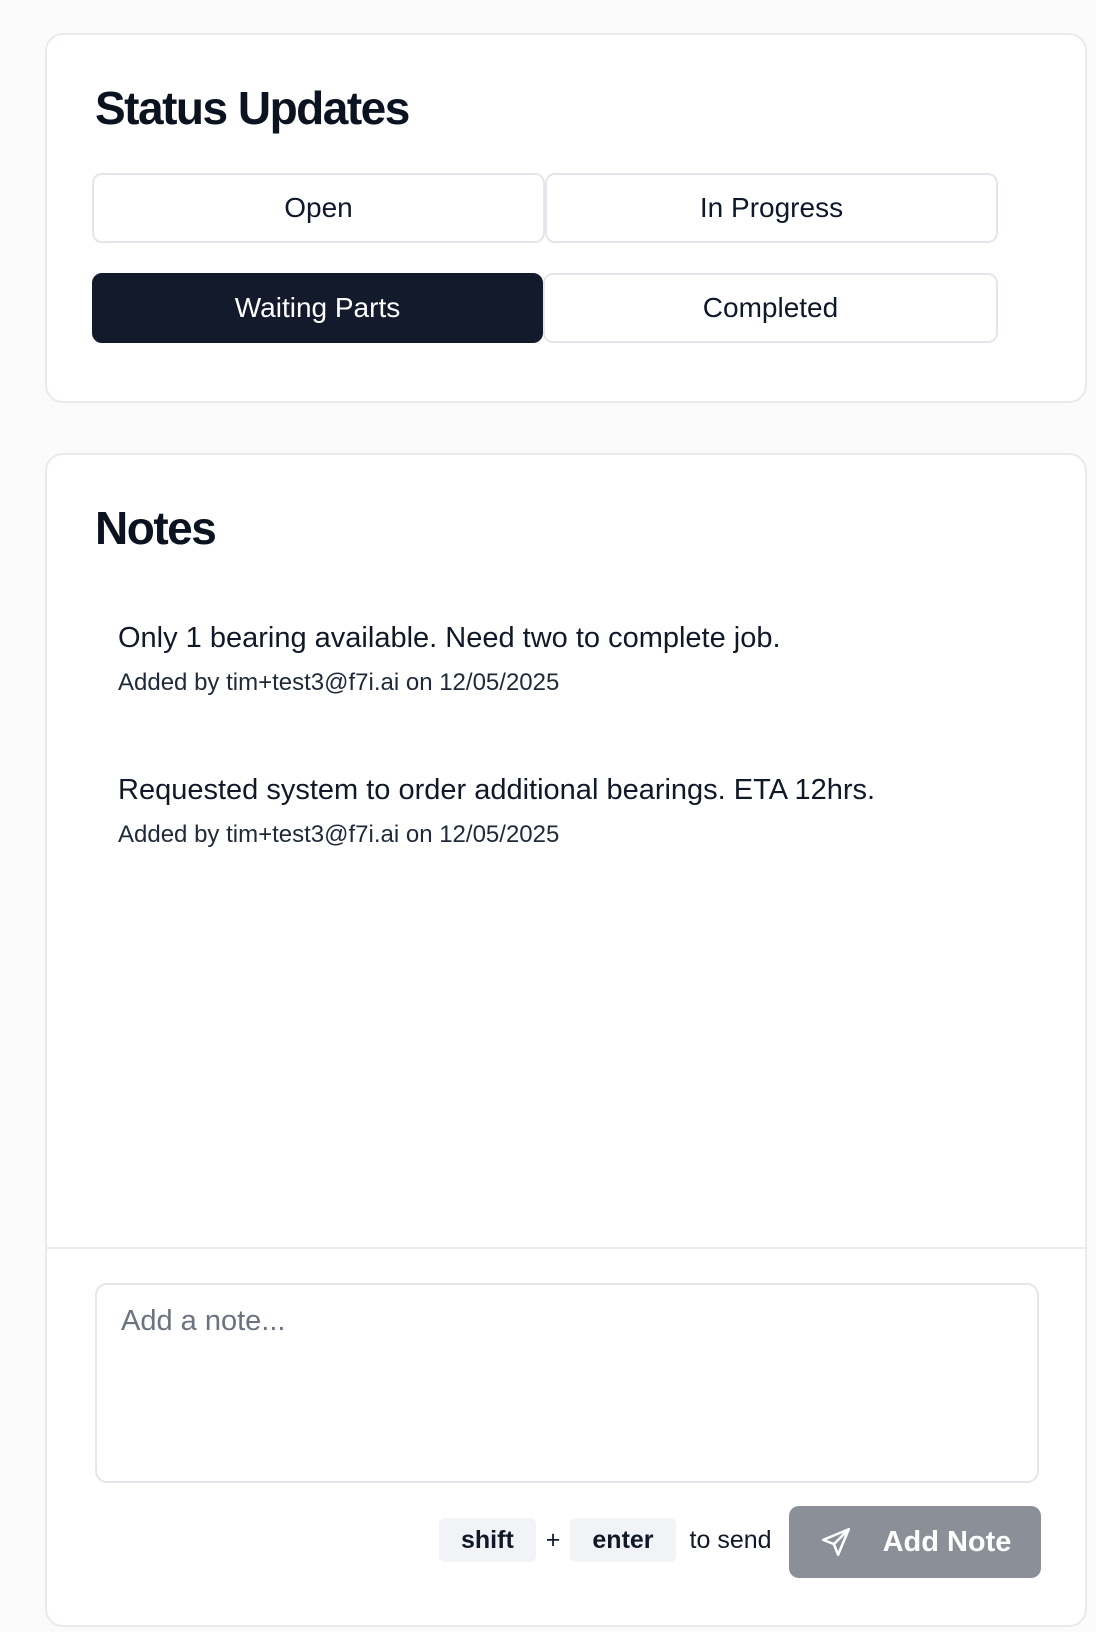  What do you see at coordinates (836, 1542) in the screenshot?
I see `send-icon` at bounding box center [836, 1542].